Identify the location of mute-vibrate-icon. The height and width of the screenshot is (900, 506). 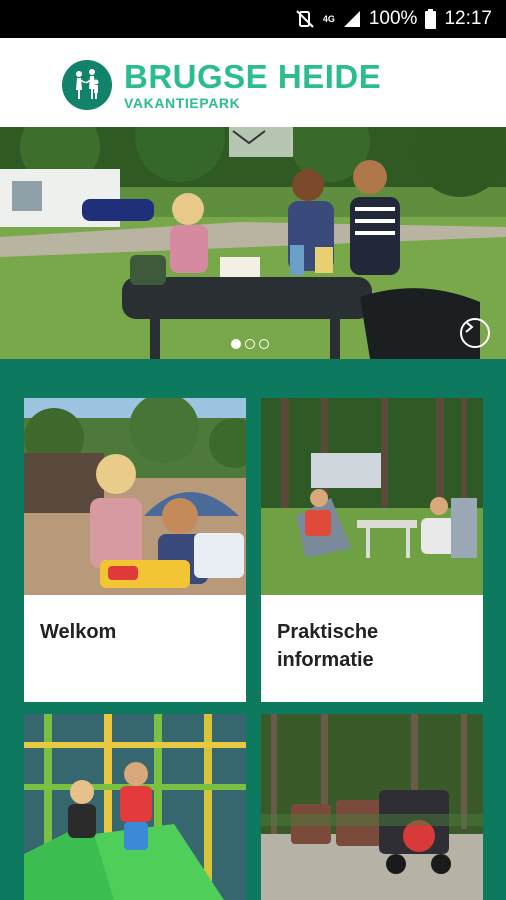
(305, 19).